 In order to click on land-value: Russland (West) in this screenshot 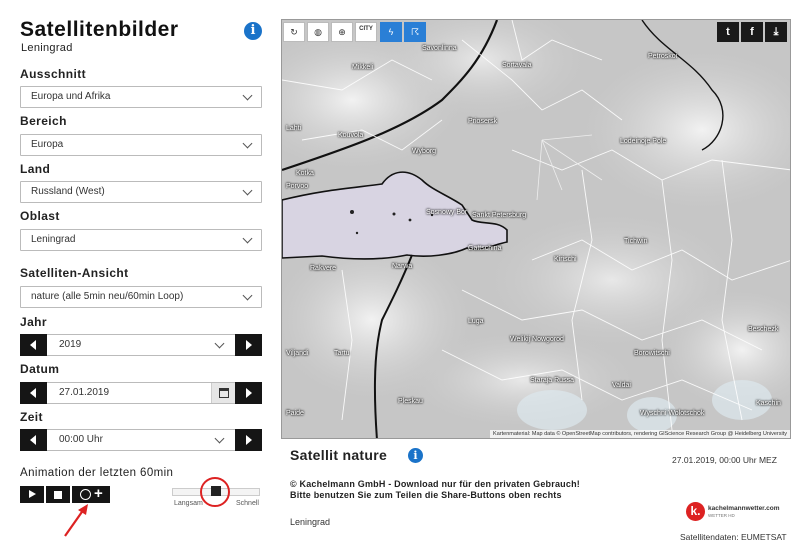, I will do `click(68, 191)`.